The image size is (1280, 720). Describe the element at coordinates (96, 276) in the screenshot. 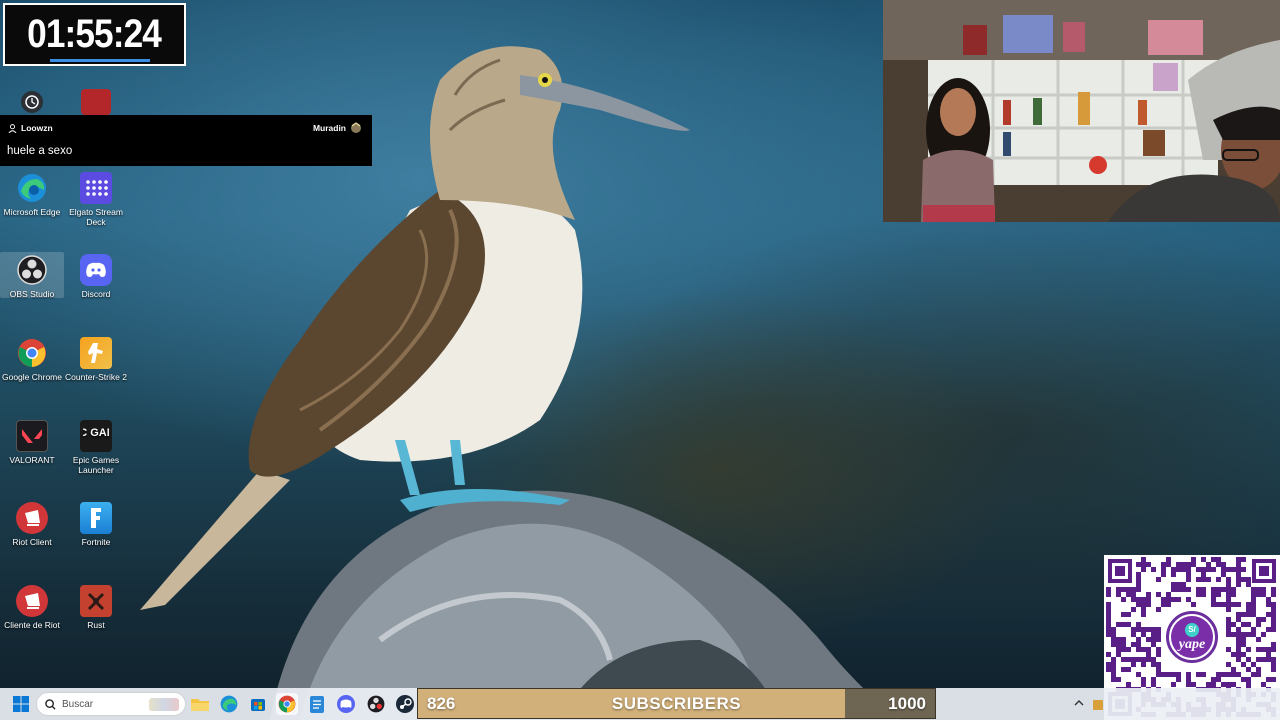

I see `desktop-icon-discord: Discord` at that location.